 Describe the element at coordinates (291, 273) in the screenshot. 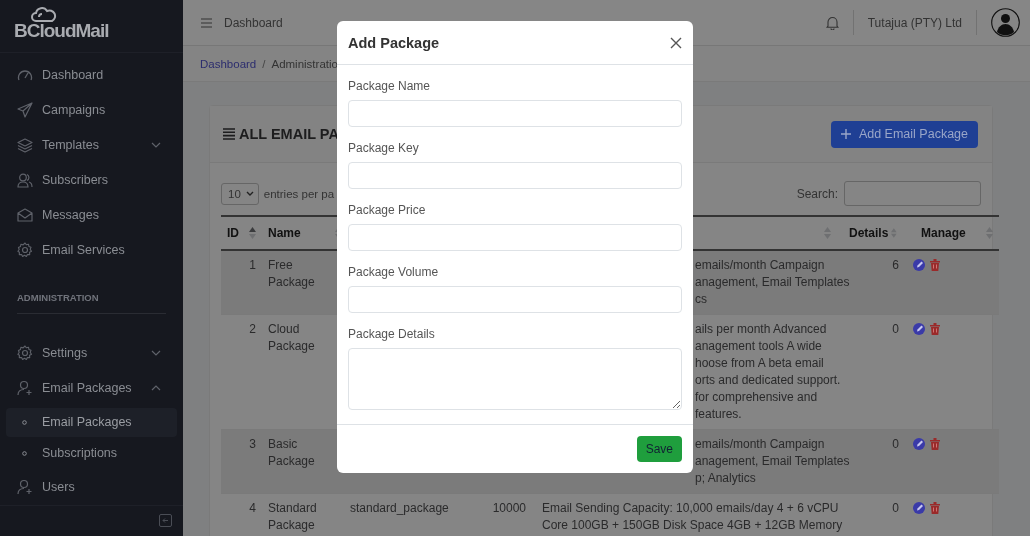

I see `package-name: Free Package` at that location.